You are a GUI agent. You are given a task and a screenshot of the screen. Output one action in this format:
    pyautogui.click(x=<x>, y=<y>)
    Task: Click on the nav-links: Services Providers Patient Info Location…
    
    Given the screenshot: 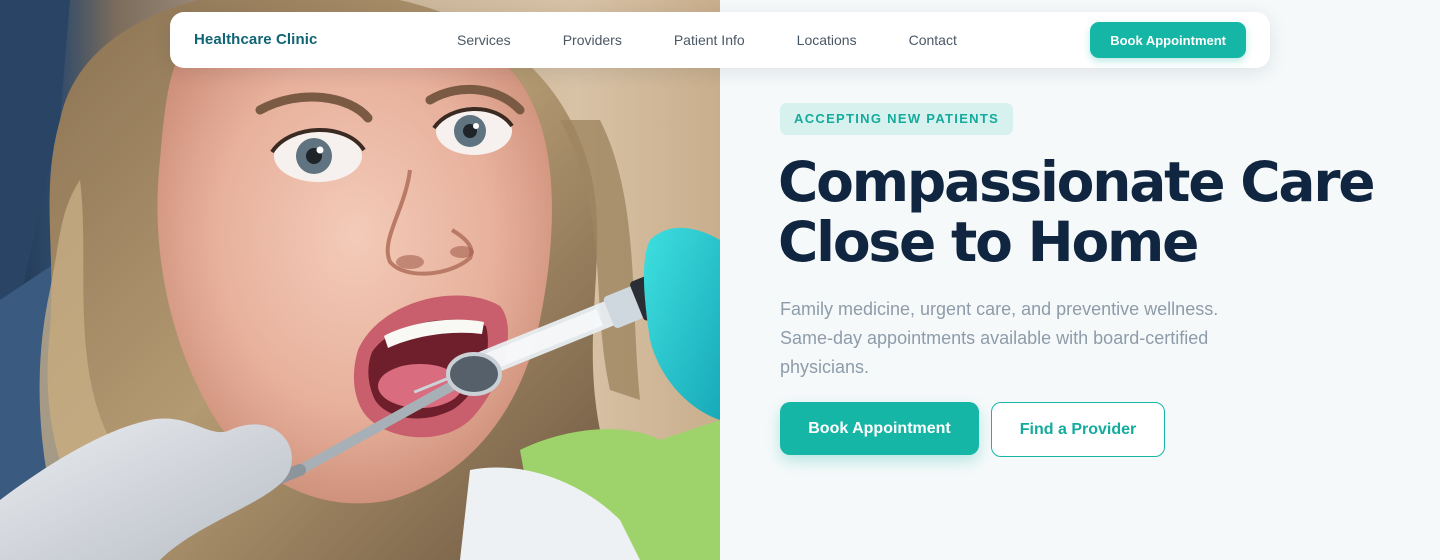 What is the action you would take?
    pyautogui.click(x=733, y=40)
    